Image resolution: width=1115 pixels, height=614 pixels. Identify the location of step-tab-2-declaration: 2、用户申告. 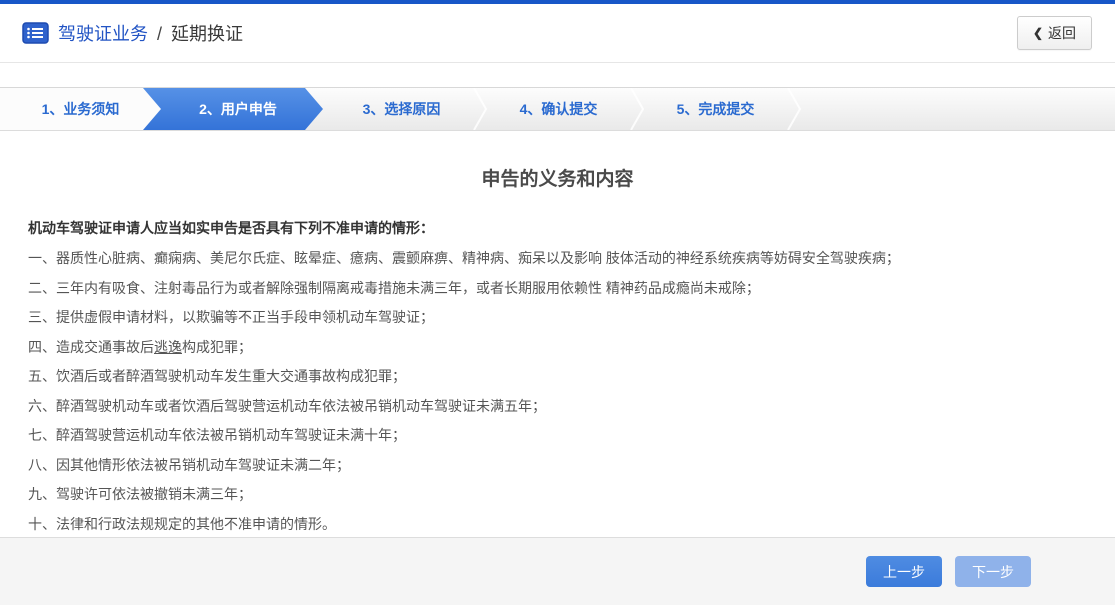
(233, 109).